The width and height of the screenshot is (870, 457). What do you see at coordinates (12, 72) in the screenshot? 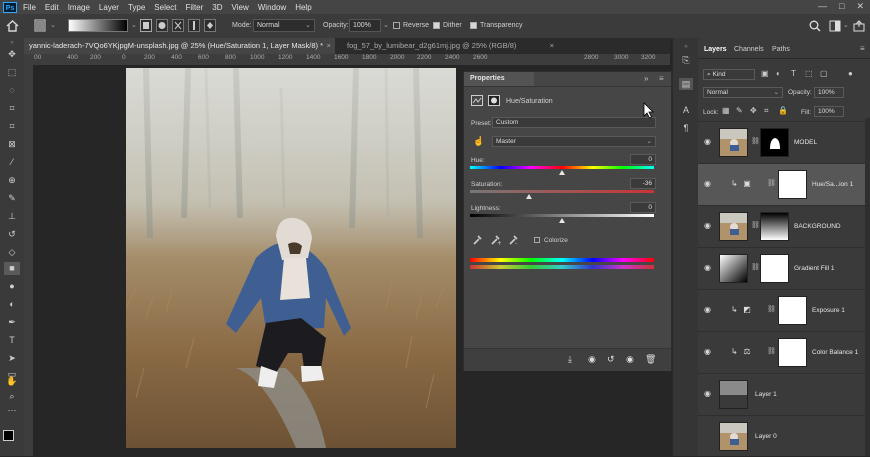
I see `marquee-tool-icon: ⬚` at bounding box center [12, 72].